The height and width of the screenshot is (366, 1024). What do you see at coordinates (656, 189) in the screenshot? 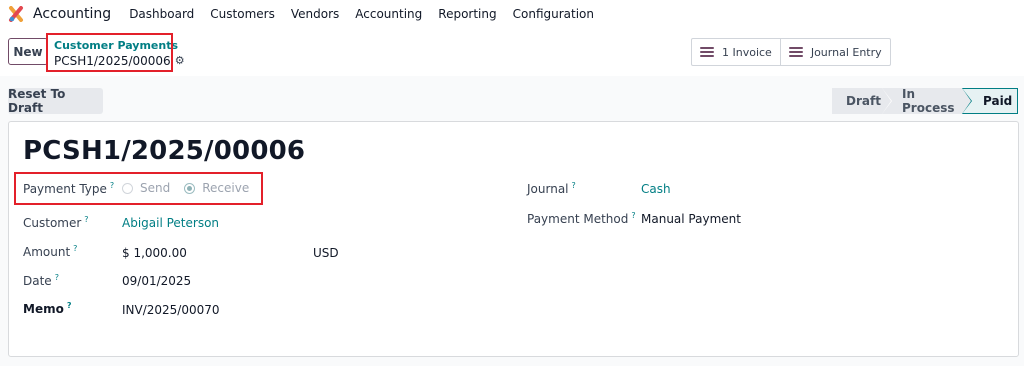
I see `journal-value: Cash` at bounding box center [656, 189].